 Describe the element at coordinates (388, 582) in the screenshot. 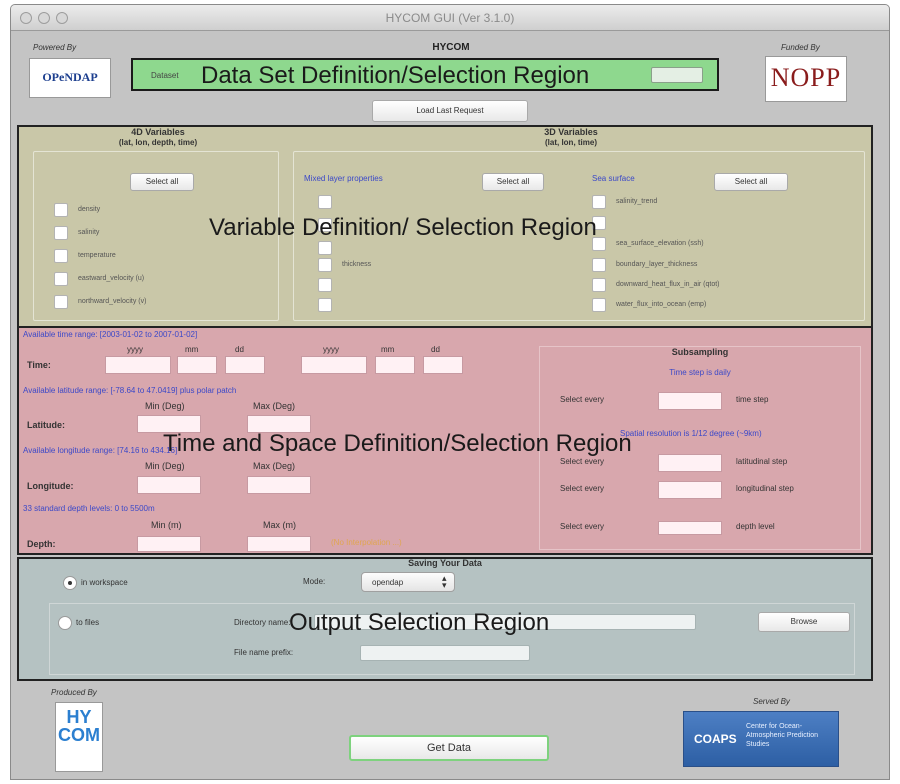

I see `mode-select-value: opendap` at that location.